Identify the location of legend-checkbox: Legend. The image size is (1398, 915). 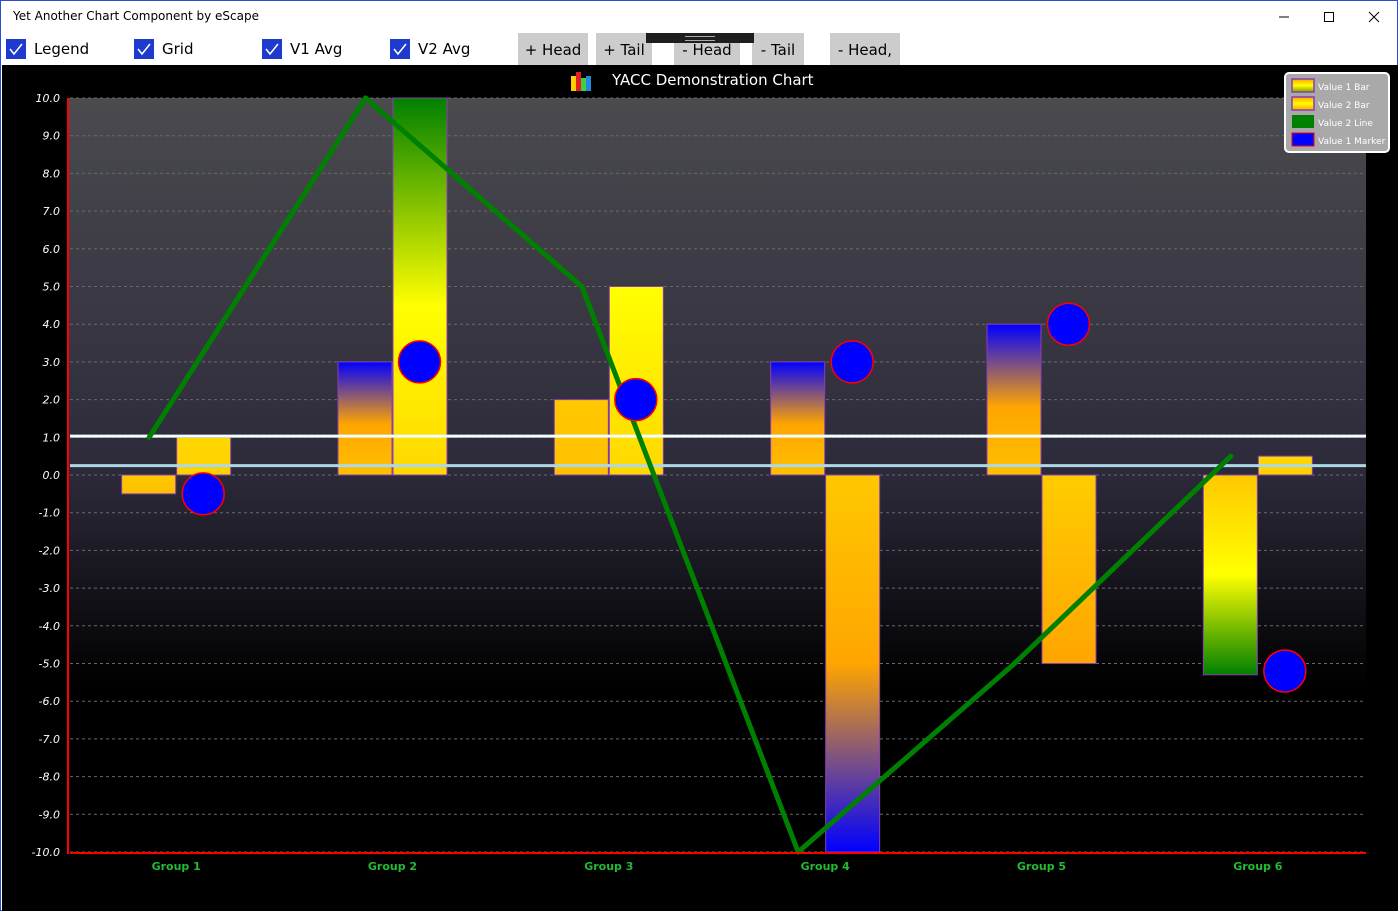
(47, 49).